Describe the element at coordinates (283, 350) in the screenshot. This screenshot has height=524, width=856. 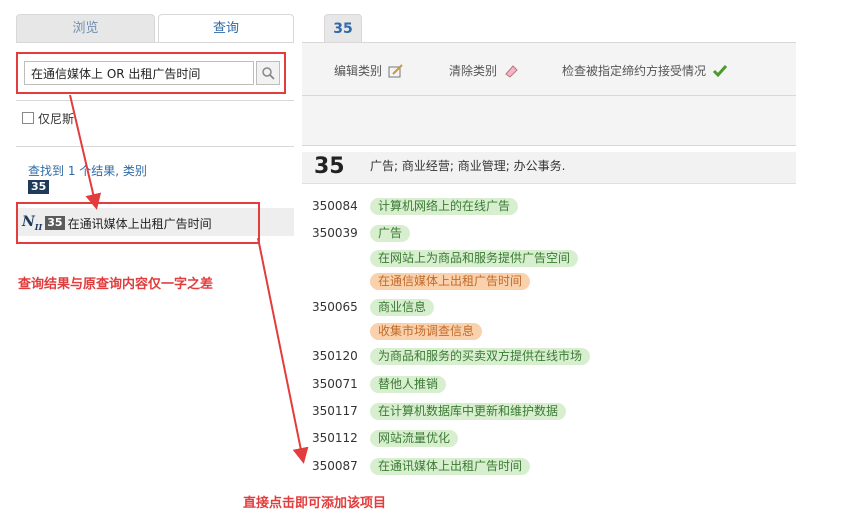
I see `arrow-result-to-entry` at that location.